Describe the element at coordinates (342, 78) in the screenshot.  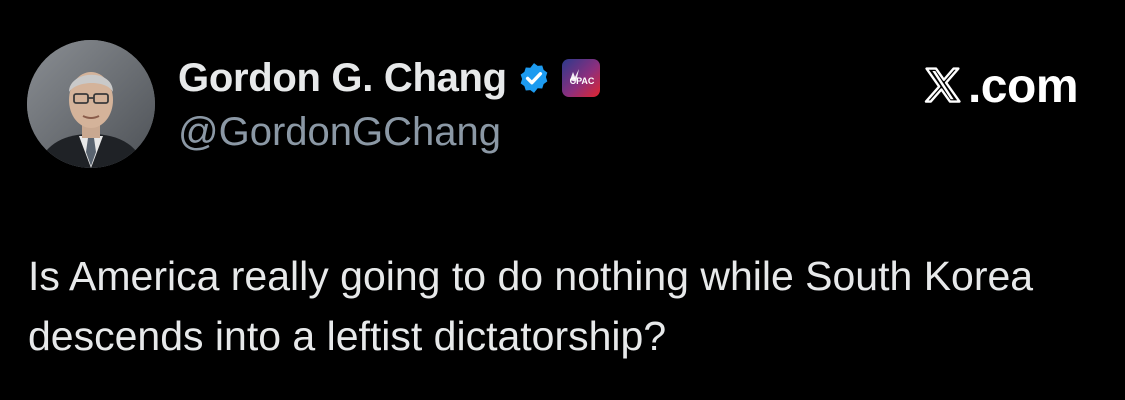
I see `author-display-name: Gordon G. Chang` at that location.